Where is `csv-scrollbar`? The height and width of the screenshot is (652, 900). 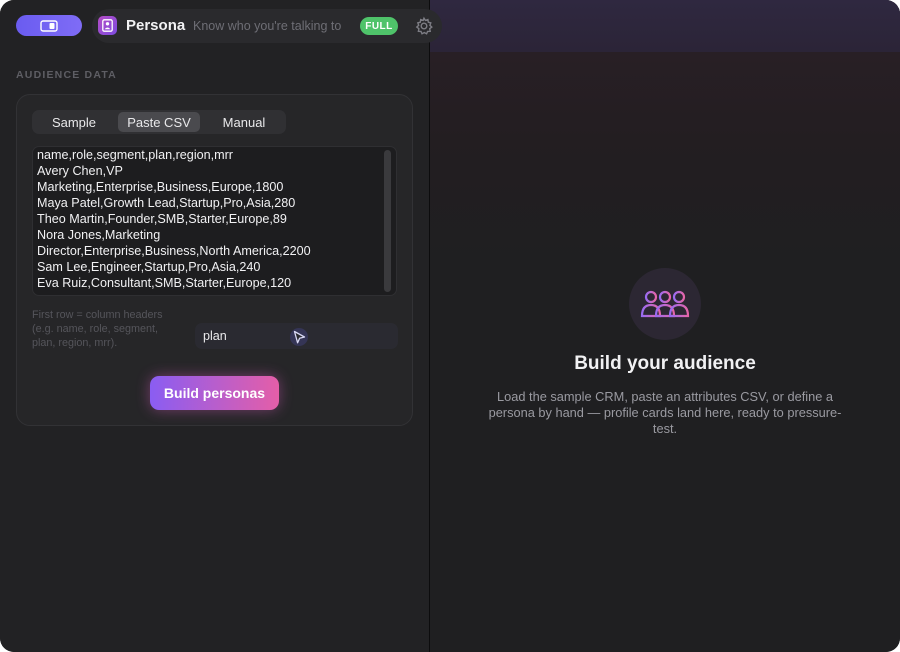
csv-scrollbar is located at coordinates (387, 221).